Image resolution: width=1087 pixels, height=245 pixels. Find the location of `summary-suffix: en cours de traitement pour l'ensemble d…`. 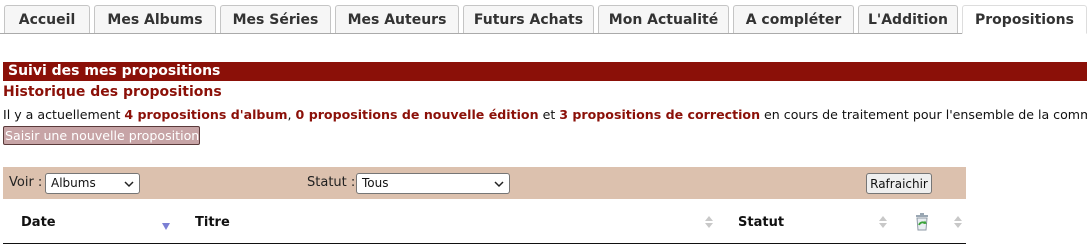

summary-suffix: en cours de traitement pour l'ensemble d… is located at coordinates (923, 114).